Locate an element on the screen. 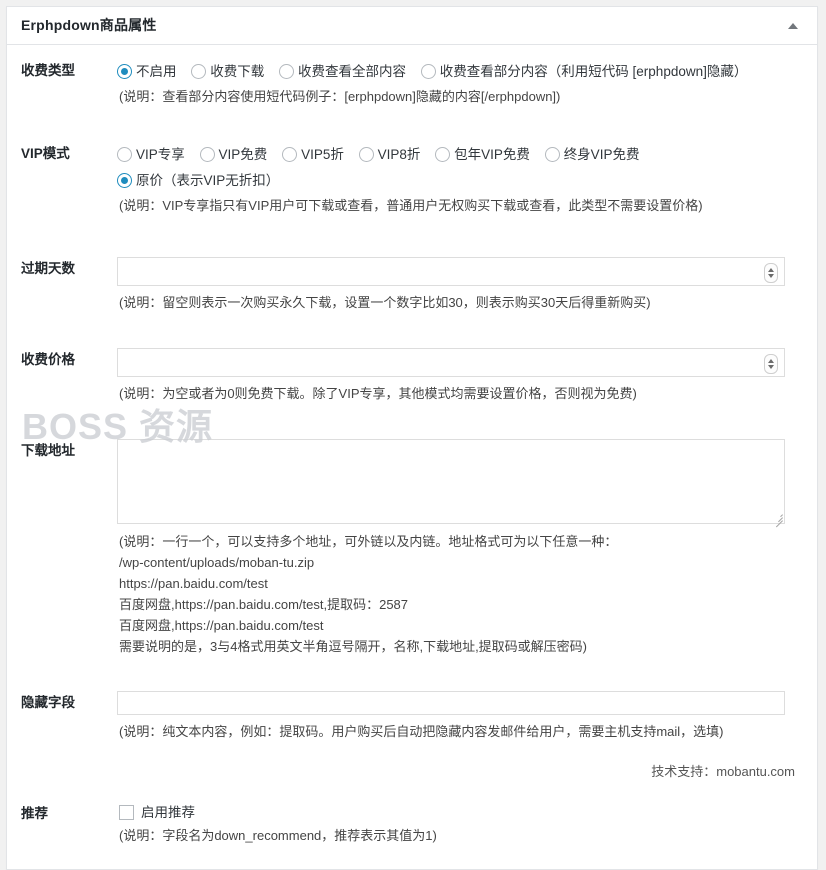 The image size is (826, 870). radio-charge-type-2: 收费查看全部内容 is located at coordinates (342, 72).